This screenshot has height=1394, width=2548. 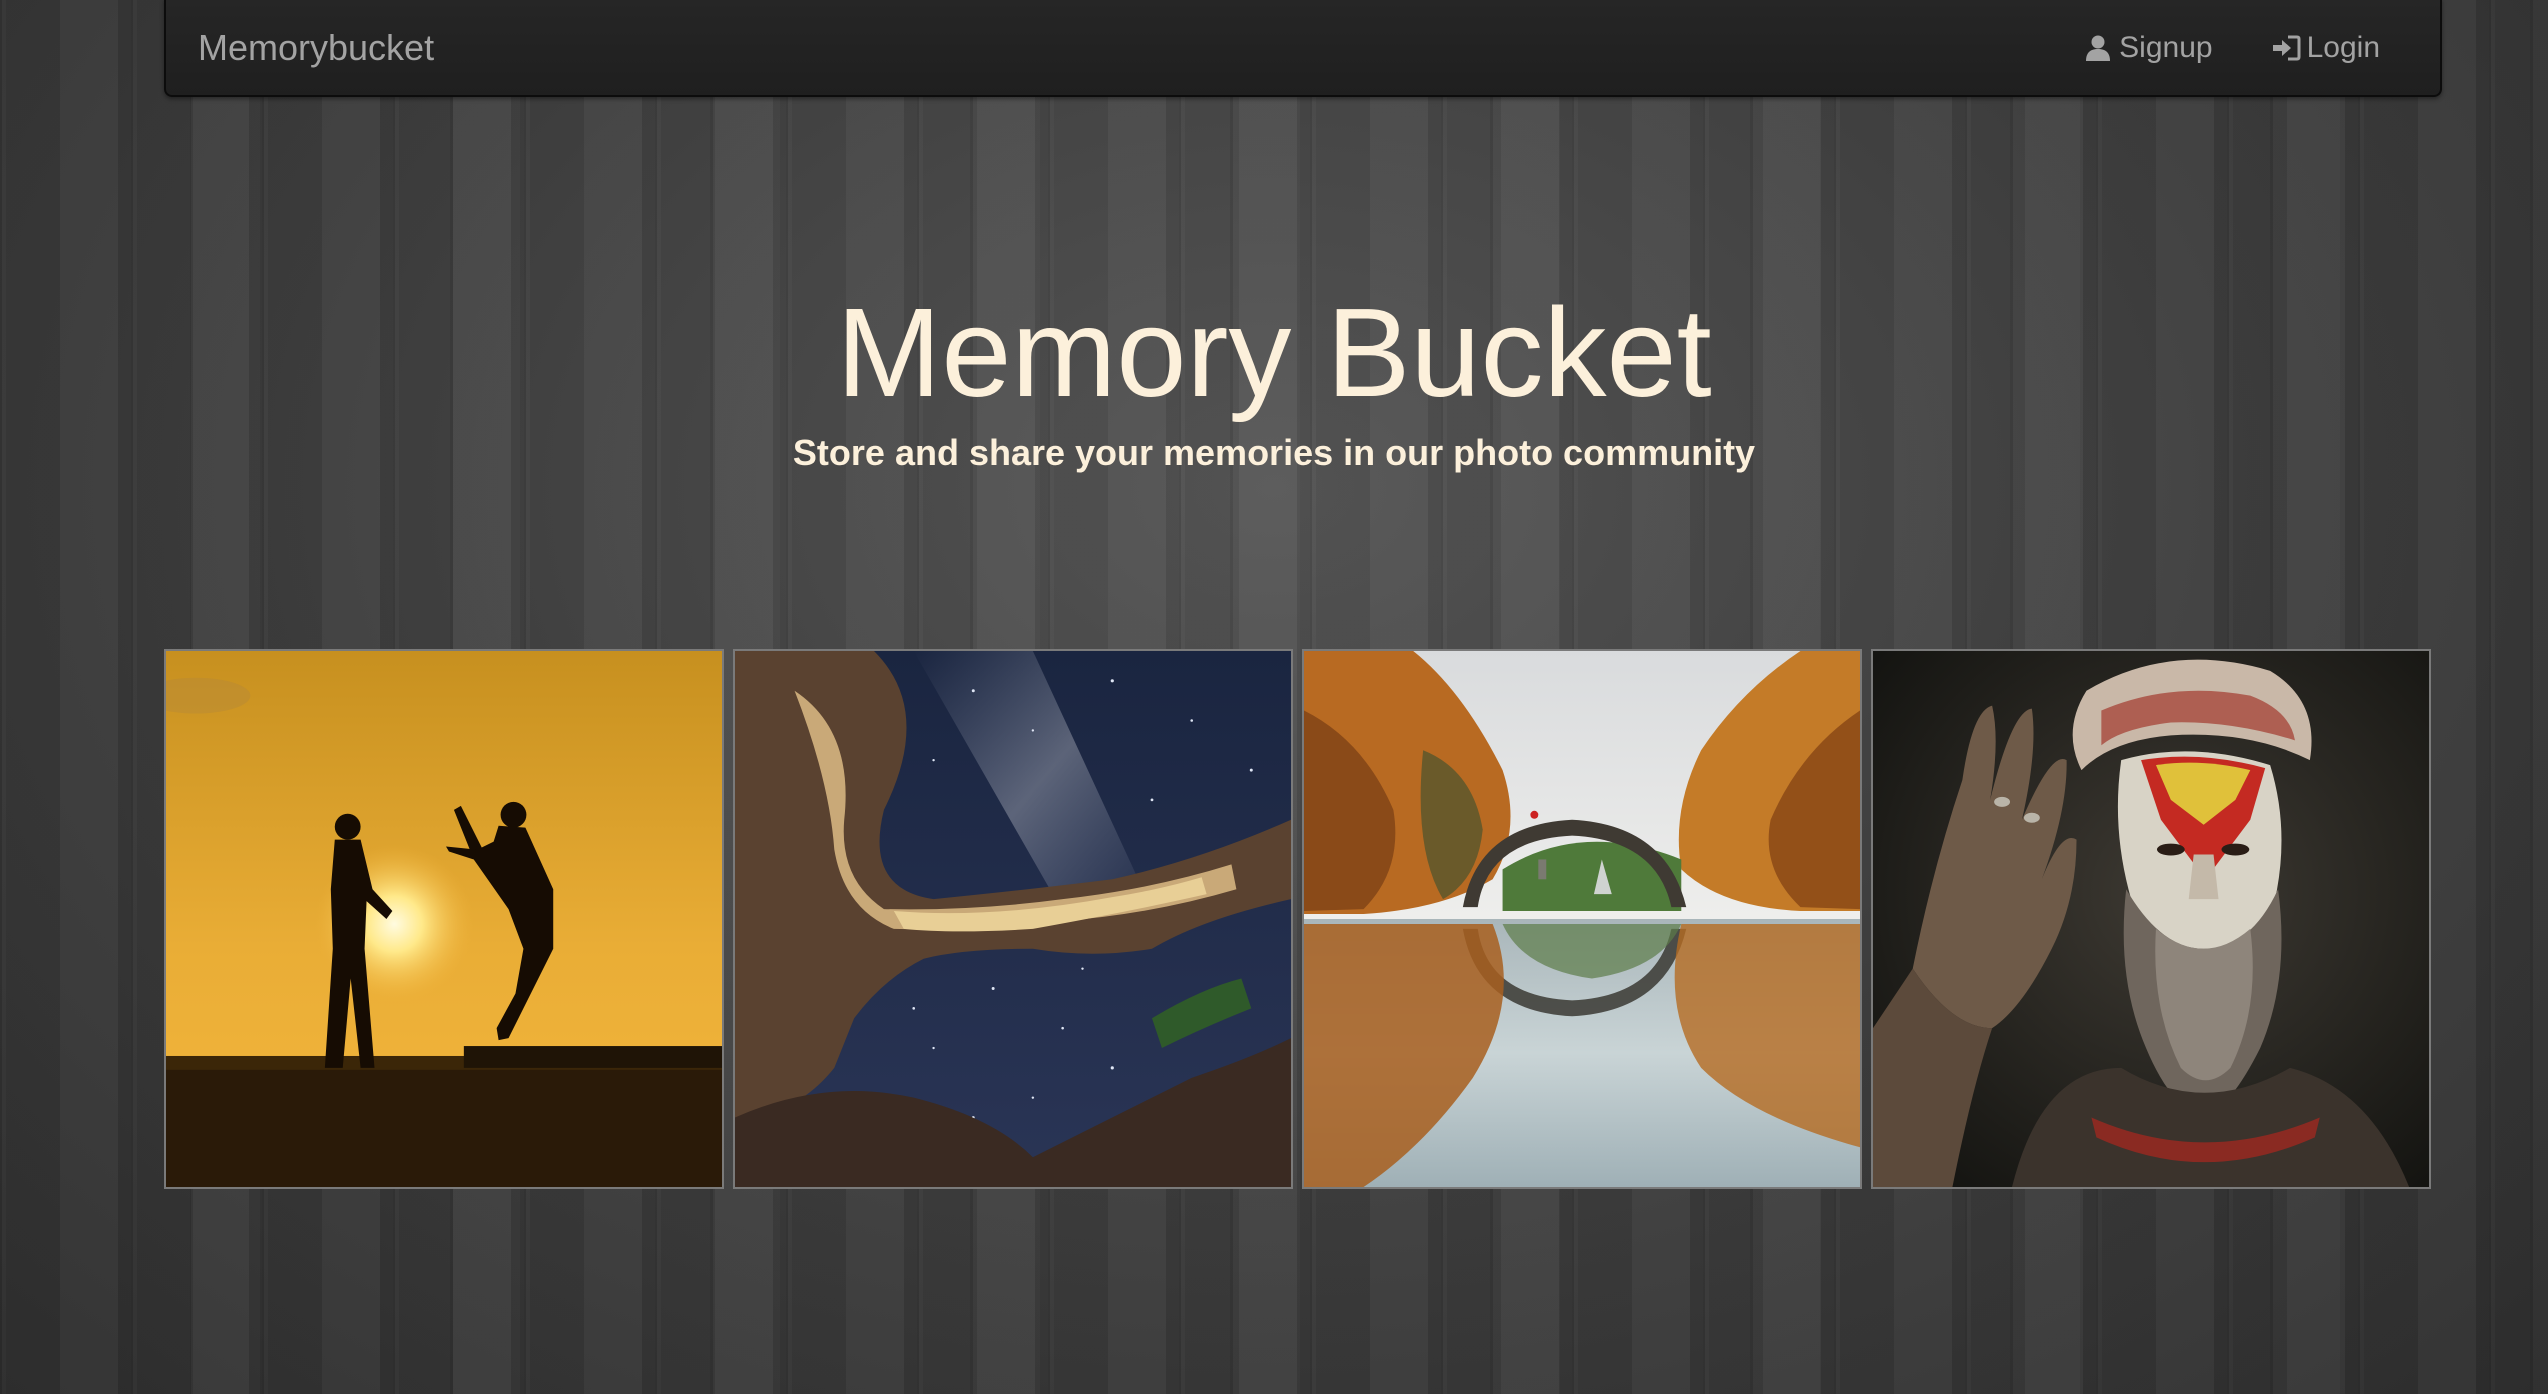 I want to click on brand-link: Memorybucket, so click(x=316, y=48).